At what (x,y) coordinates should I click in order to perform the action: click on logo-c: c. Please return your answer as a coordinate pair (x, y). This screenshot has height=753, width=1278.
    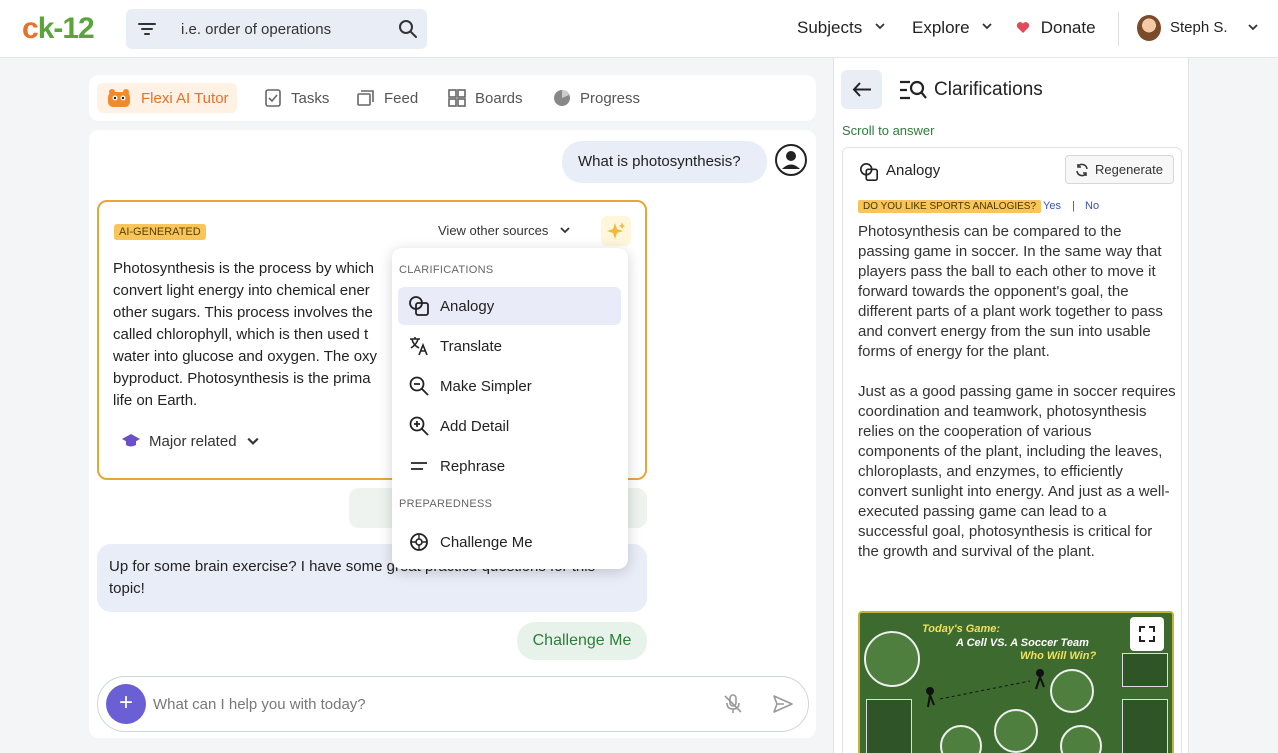
    Looking at the image, I should click on (30, 28).